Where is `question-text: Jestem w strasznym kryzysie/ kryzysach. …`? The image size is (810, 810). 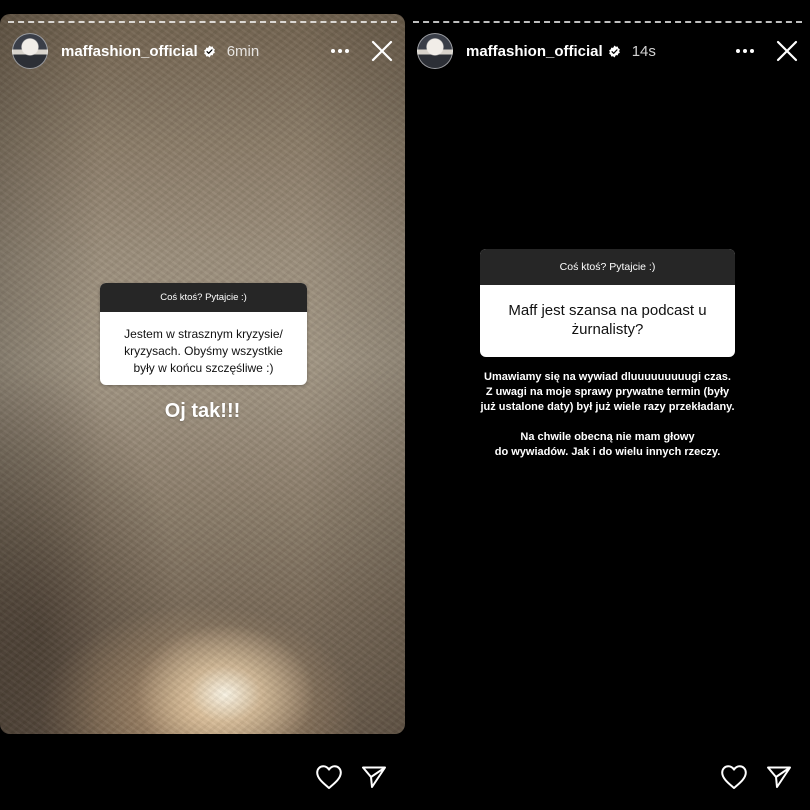 question-text: Jestem w strasznym kryzysie/ kryzysach. … is located at coordinates (203, 351).